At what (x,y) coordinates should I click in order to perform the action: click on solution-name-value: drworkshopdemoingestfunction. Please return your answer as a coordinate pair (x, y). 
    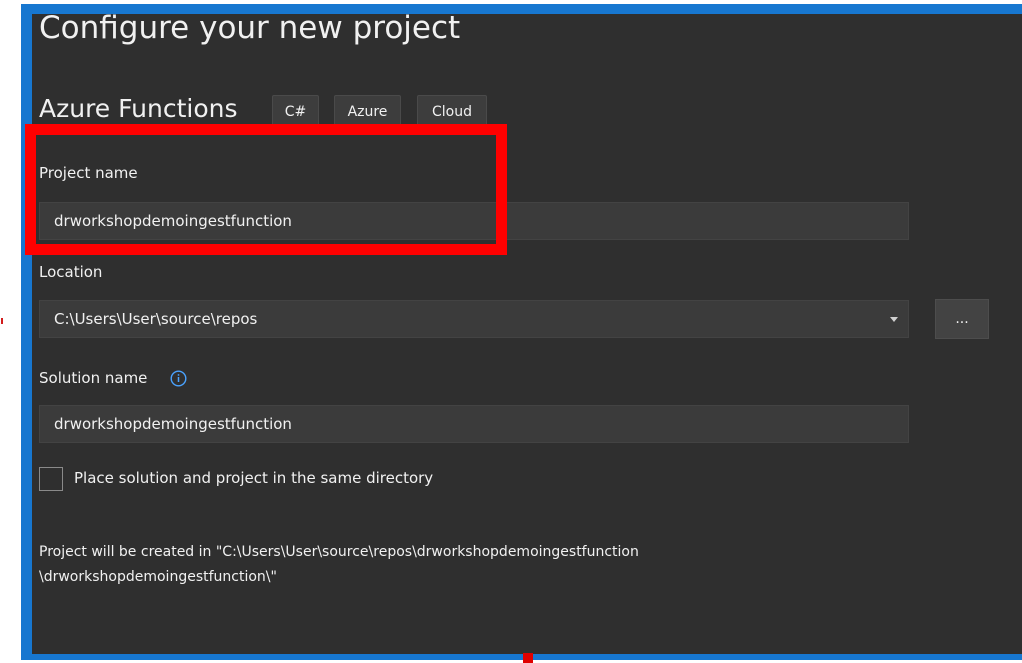
    Looking at the image, I should click on (173, 424).